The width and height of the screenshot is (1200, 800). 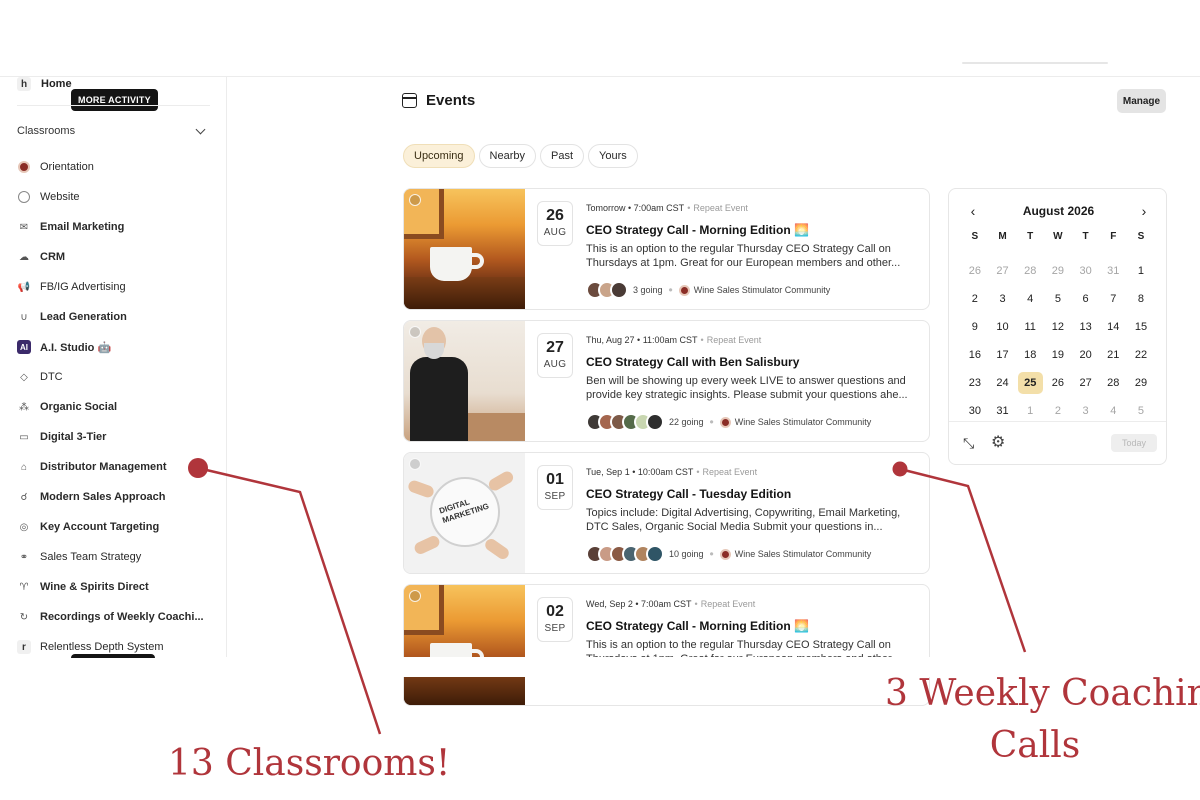 I want to click on calendar-day: 2, so click(x=975, y=299).